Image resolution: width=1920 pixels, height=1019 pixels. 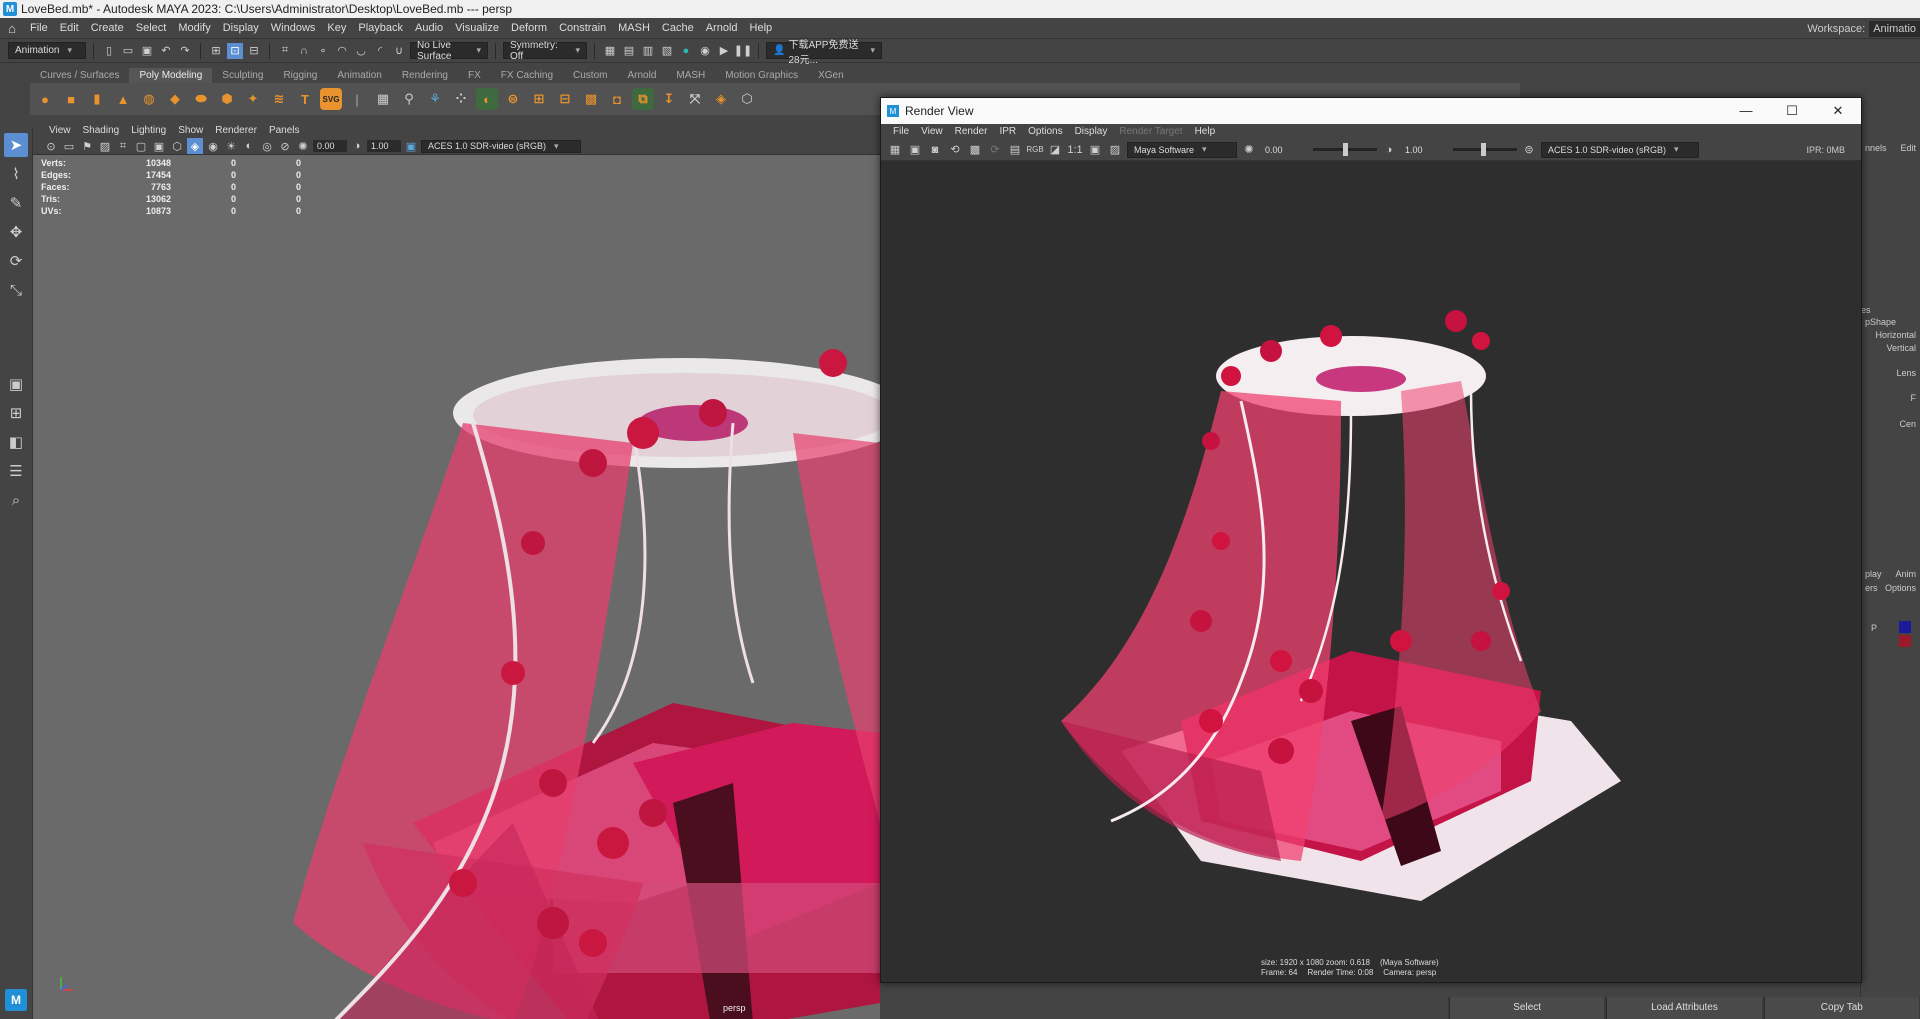 What do you see at coordinates (634, 28) in the screenshot?
I see `menu-mash: MASH` at bounding box center [634, 28].